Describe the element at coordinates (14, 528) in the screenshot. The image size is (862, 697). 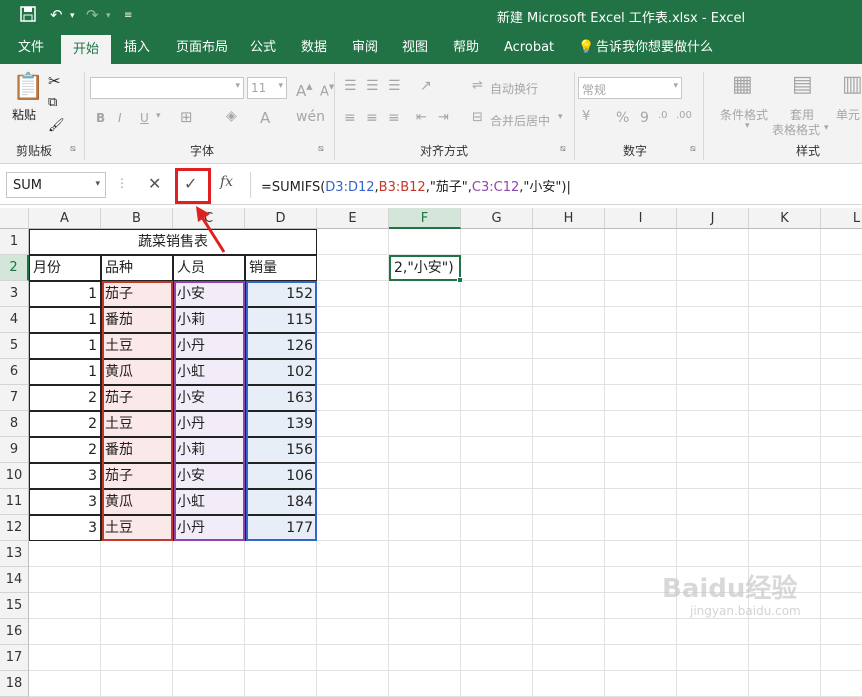
I see `row-header-12: 12` at that location.